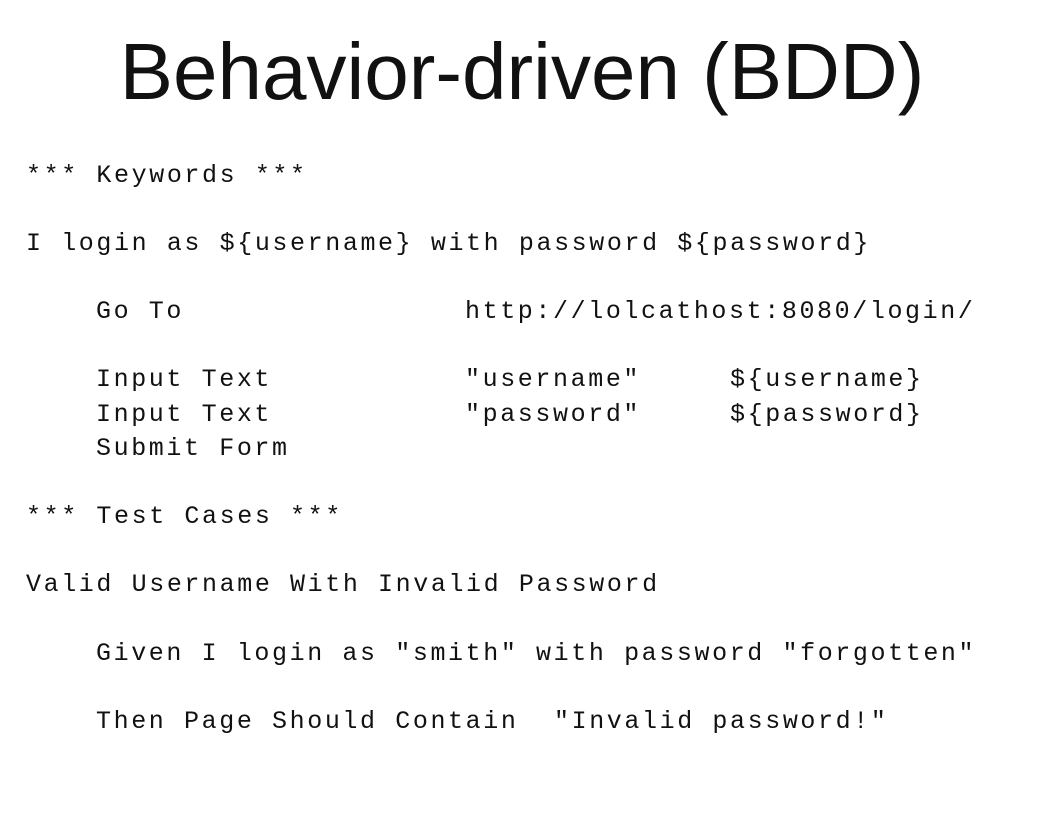 This screenshot has width=1044, height=827. What do you see at coordinates (721, 721) in the screenshot?
I see `step-expected-text: "Invalid password!"` at bounding box center [721, 721].